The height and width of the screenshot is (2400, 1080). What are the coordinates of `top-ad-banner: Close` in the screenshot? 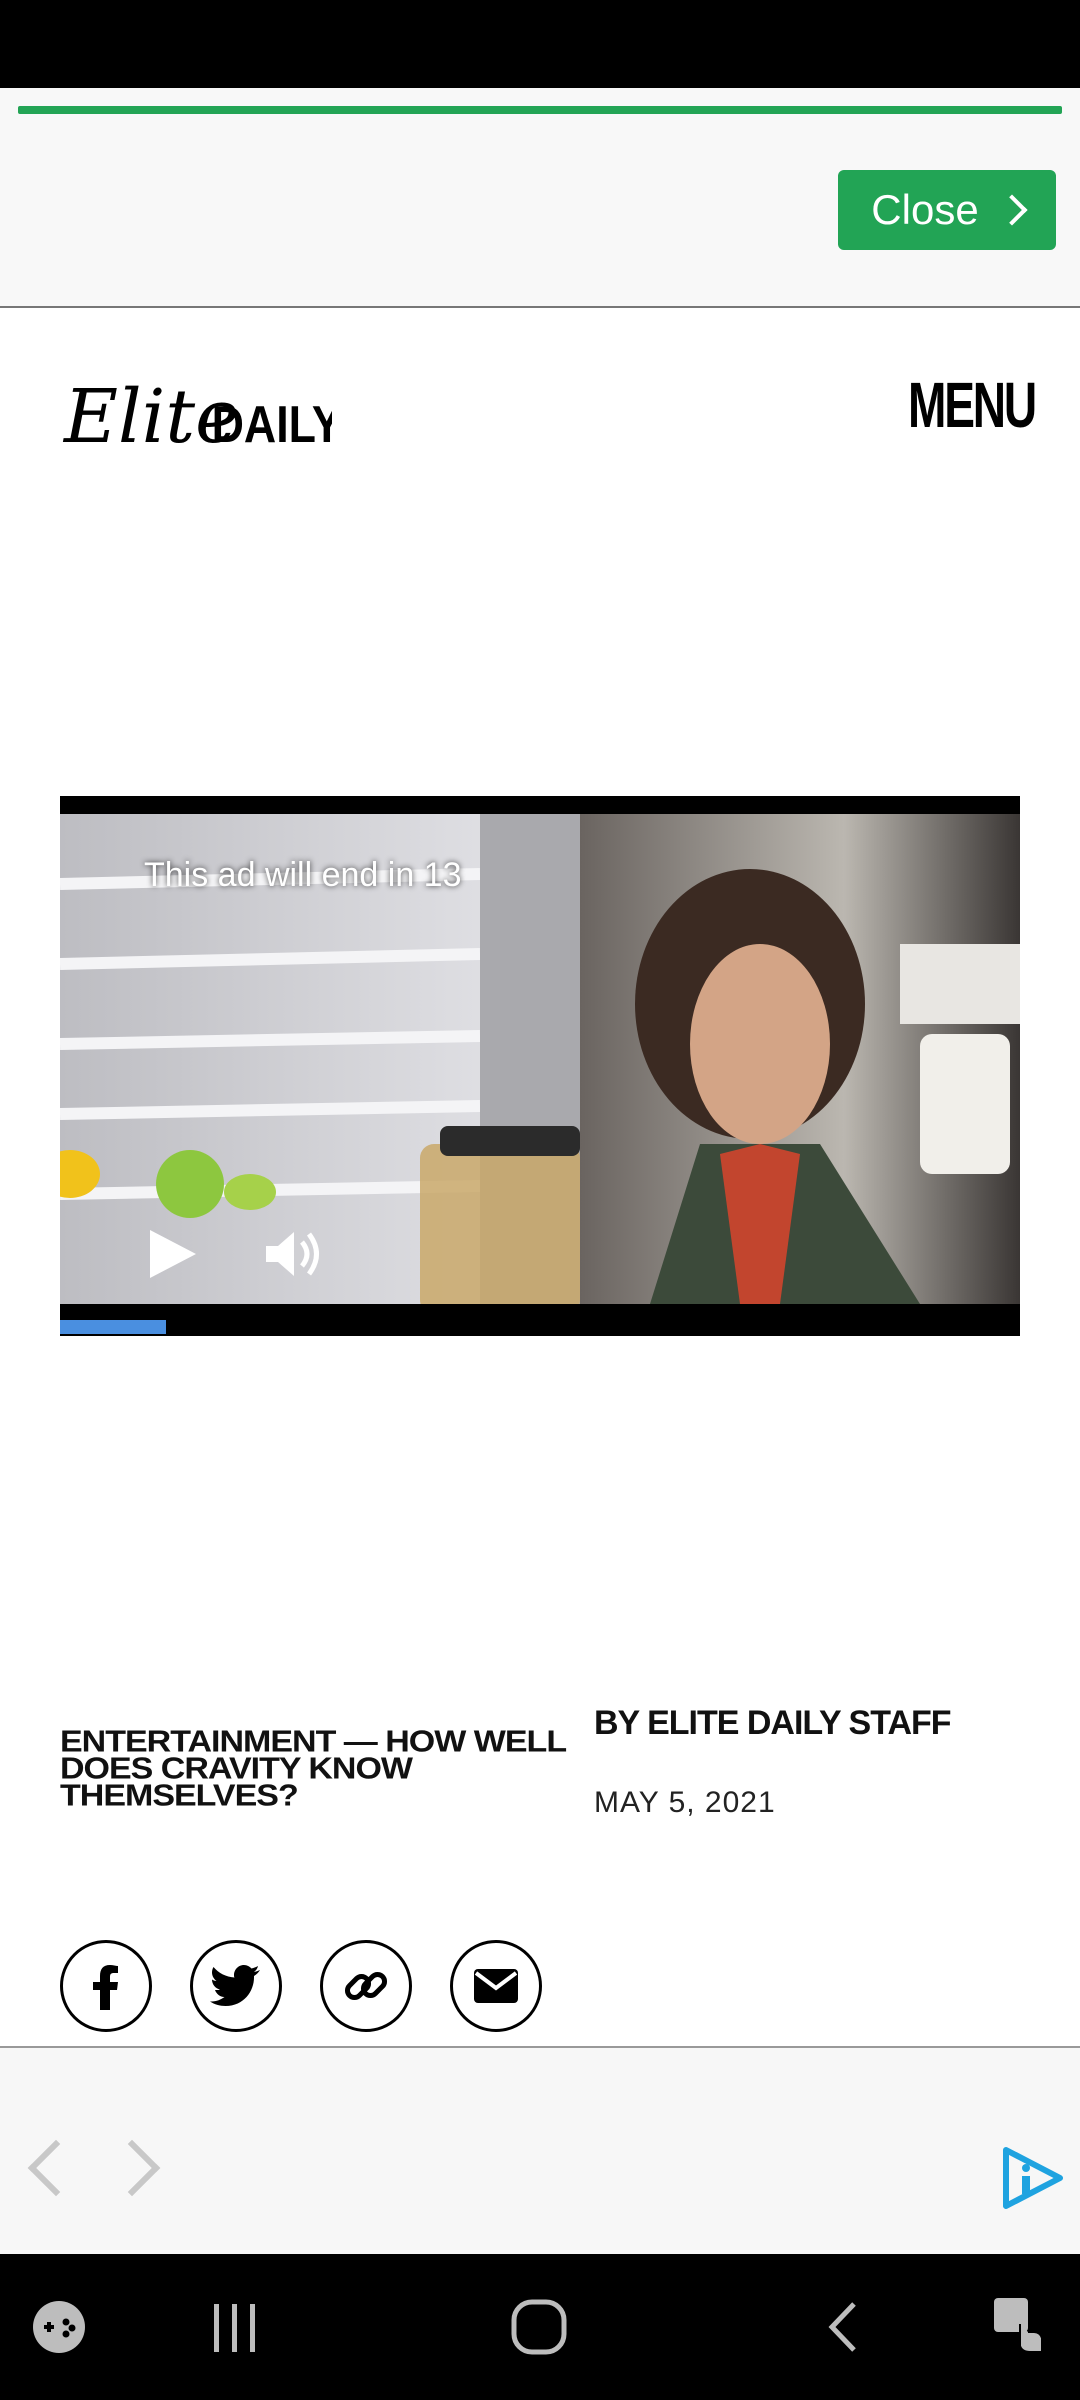 It's located at (540, 198).